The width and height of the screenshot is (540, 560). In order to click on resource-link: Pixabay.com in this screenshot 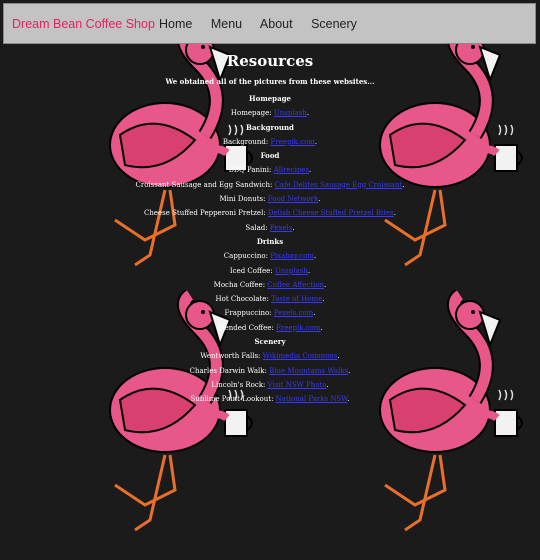, I will do `click(292, 256)`.